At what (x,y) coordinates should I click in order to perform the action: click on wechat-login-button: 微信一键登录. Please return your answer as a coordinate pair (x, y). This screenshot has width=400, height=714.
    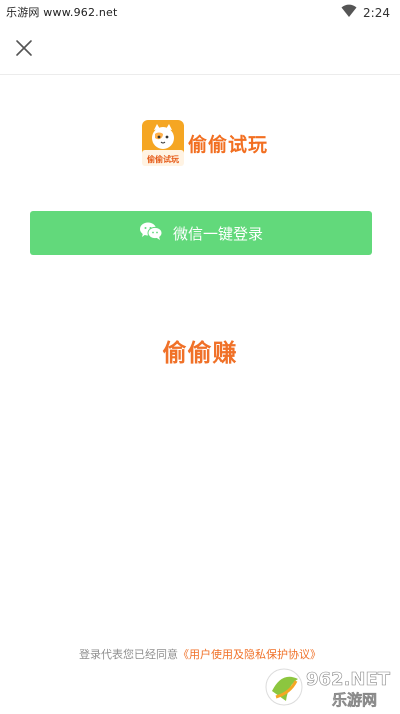
    Looking at the image, I should click on (201, 233).